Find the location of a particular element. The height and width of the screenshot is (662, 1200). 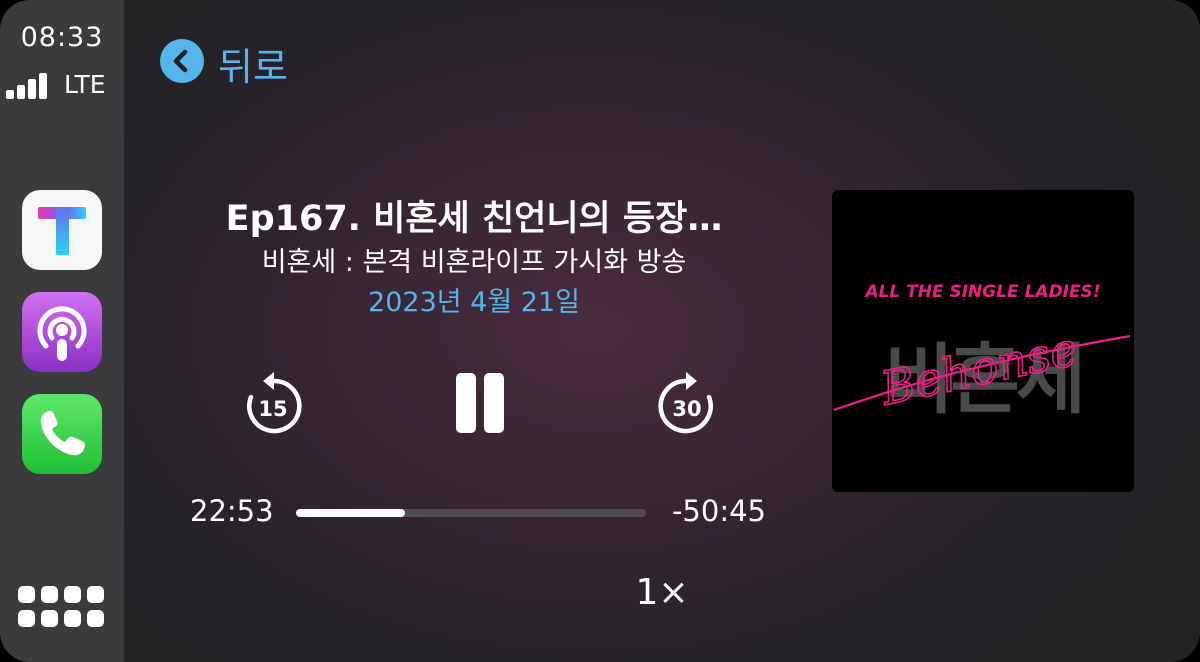

svg-text: Behonse is located at coordinates (978, 369).